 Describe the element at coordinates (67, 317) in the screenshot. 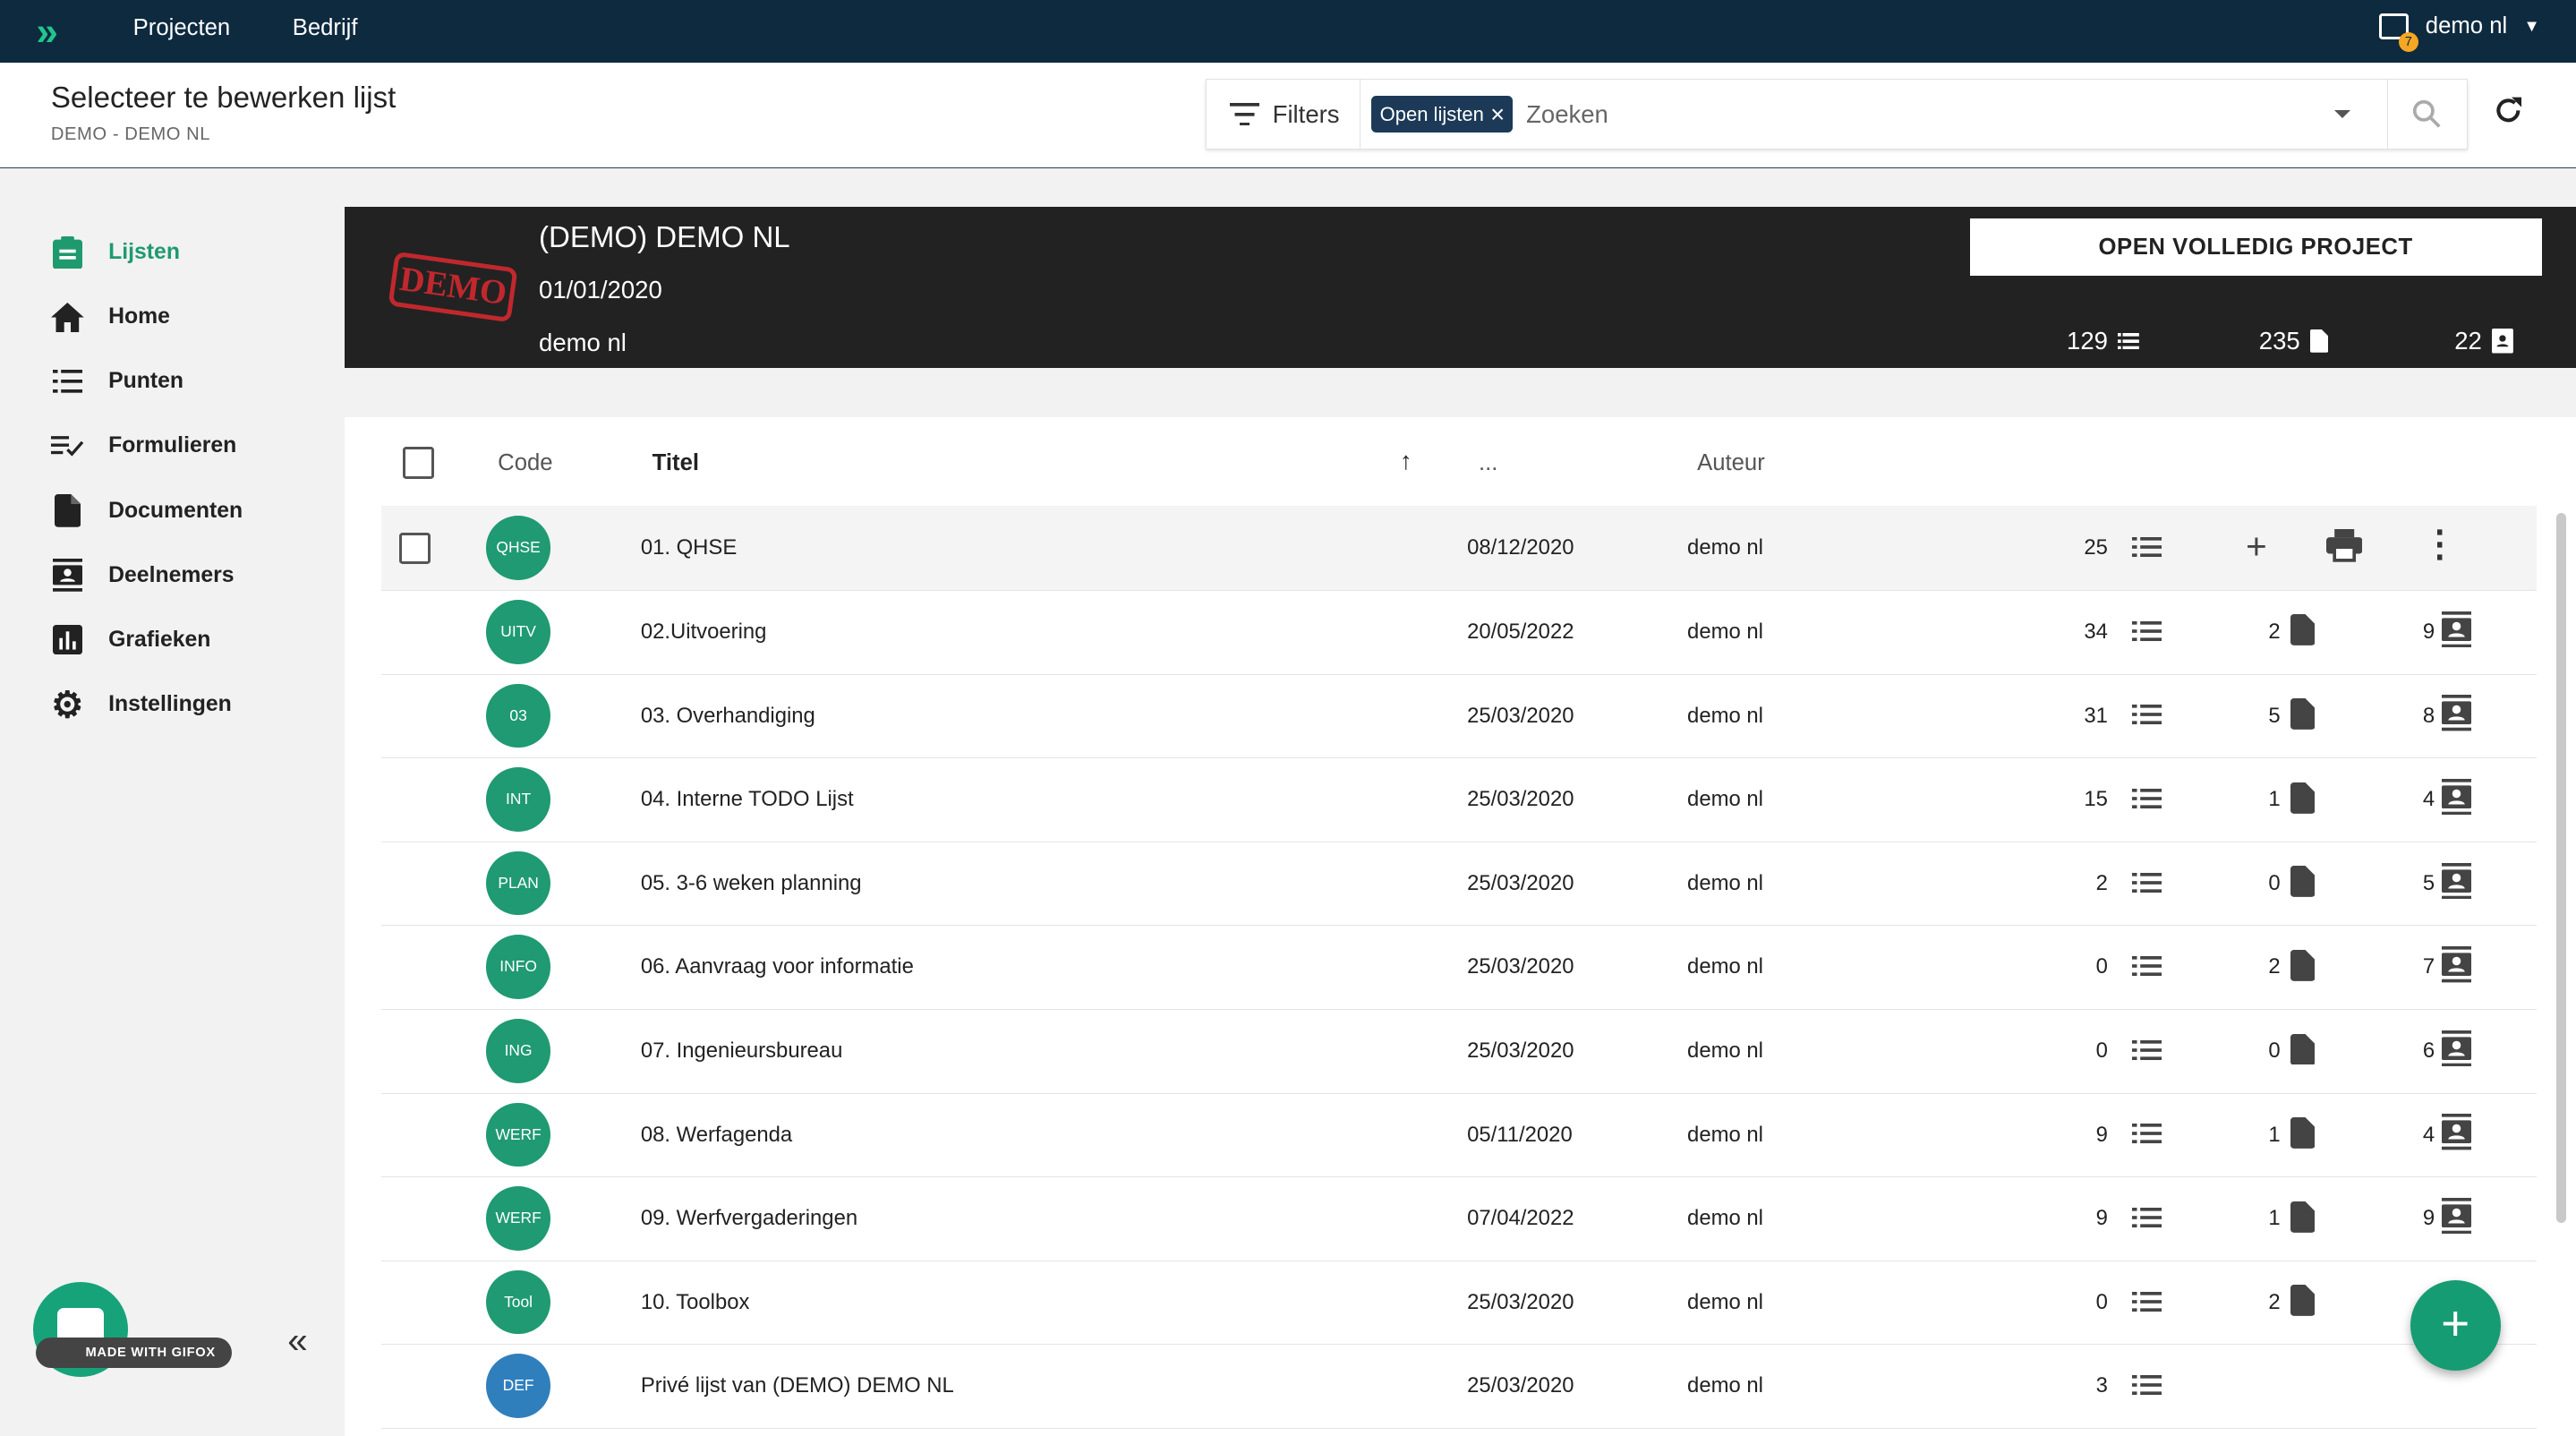

I see `home-icon` at that location.